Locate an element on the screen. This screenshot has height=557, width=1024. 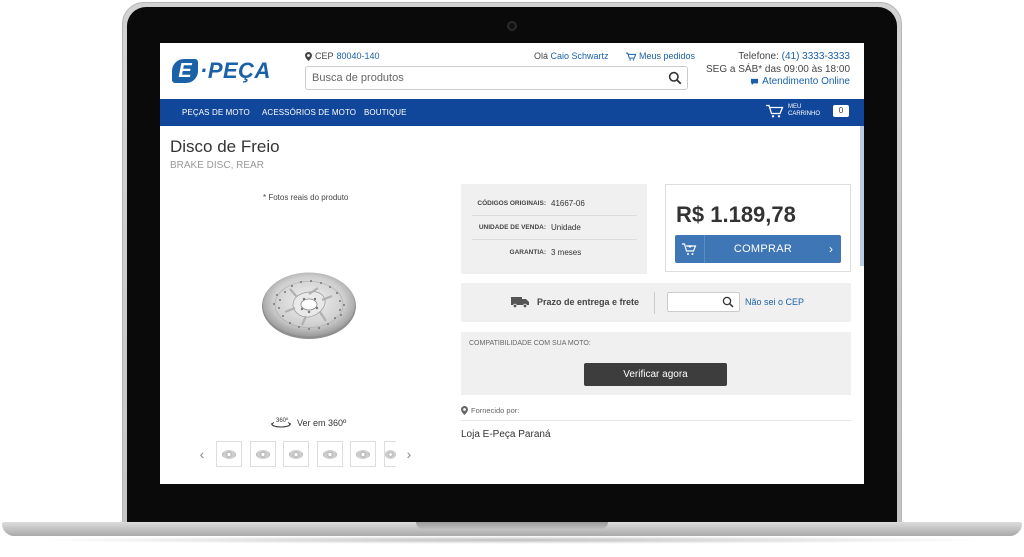
info-row-codes: CÓDIGOS ORIGINAIS: 41667-06 is located at coordinates (554, 204).